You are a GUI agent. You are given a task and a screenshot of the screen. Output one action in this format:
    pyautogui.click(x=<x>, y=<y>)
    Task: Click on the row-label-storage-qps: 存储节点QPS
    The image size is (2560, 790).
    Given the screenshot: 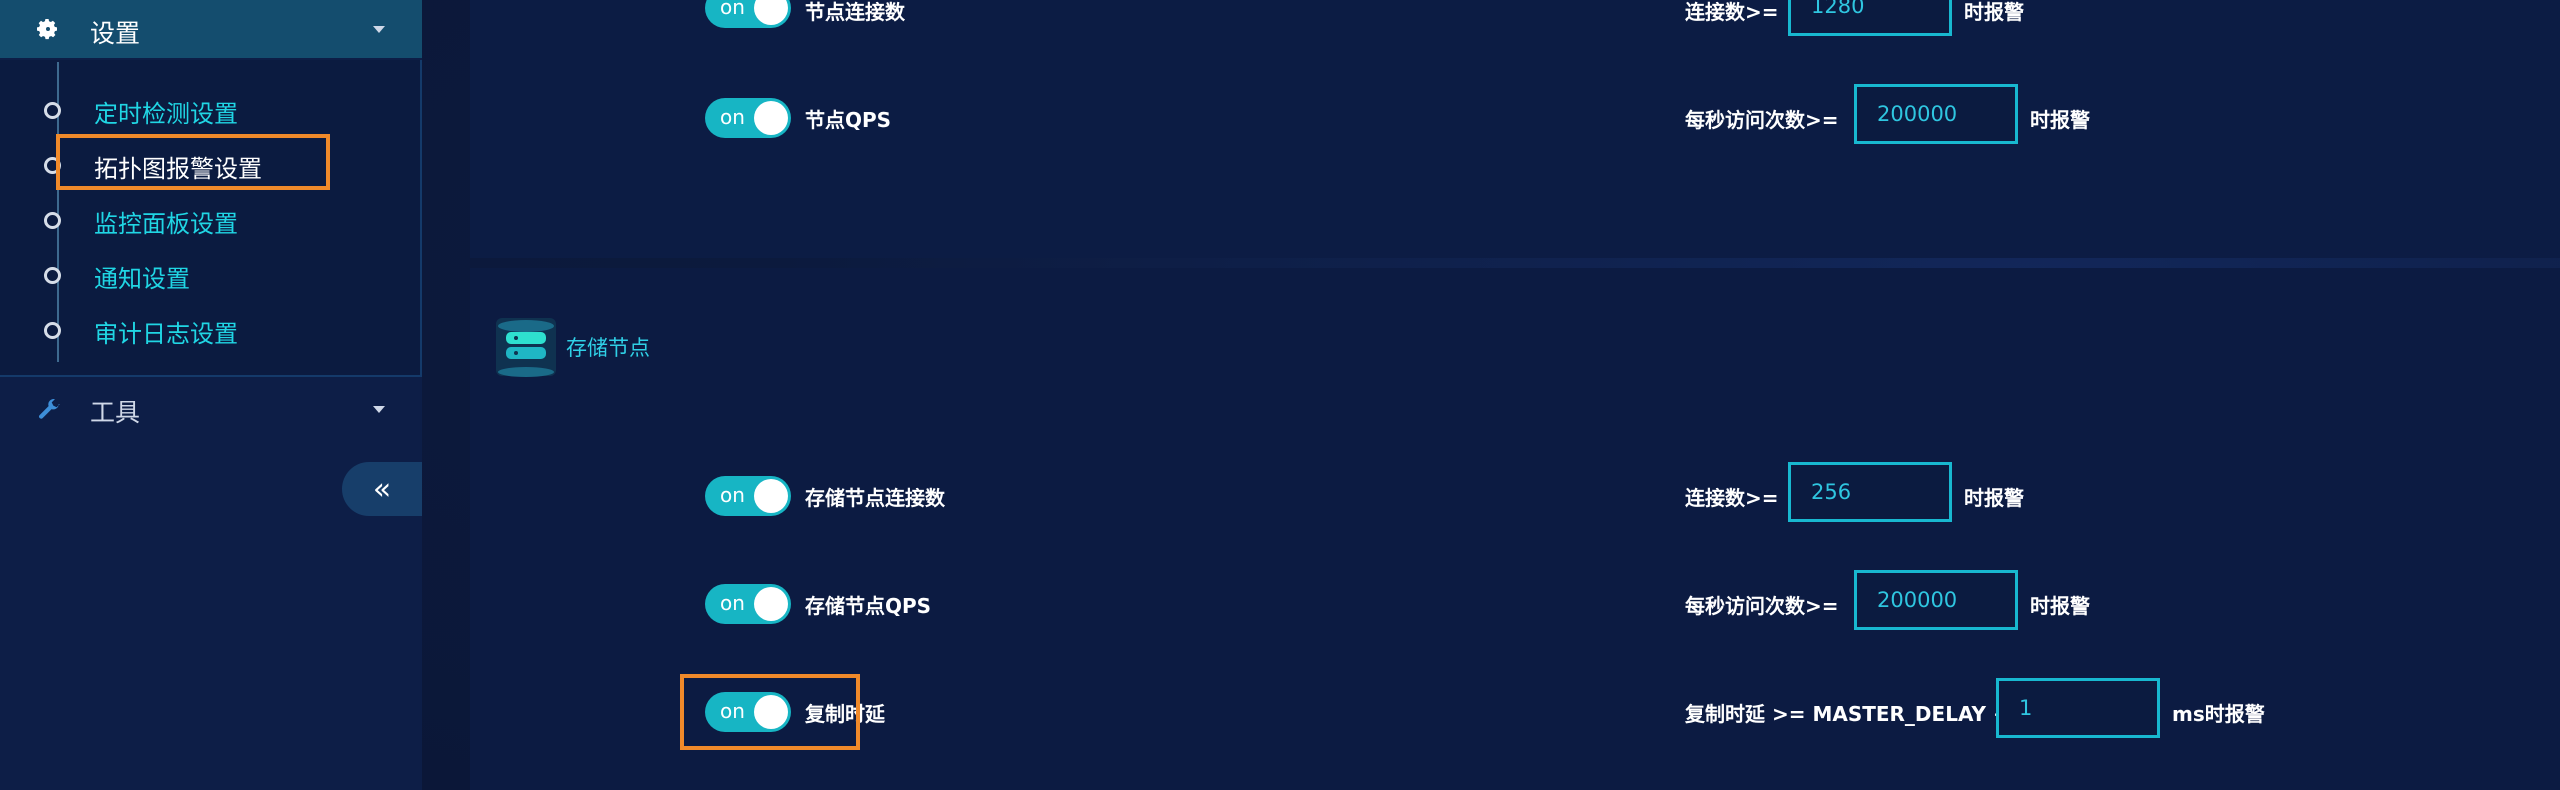 What is the action you would take?
    pyautogui.click(x=868, y=606)
    